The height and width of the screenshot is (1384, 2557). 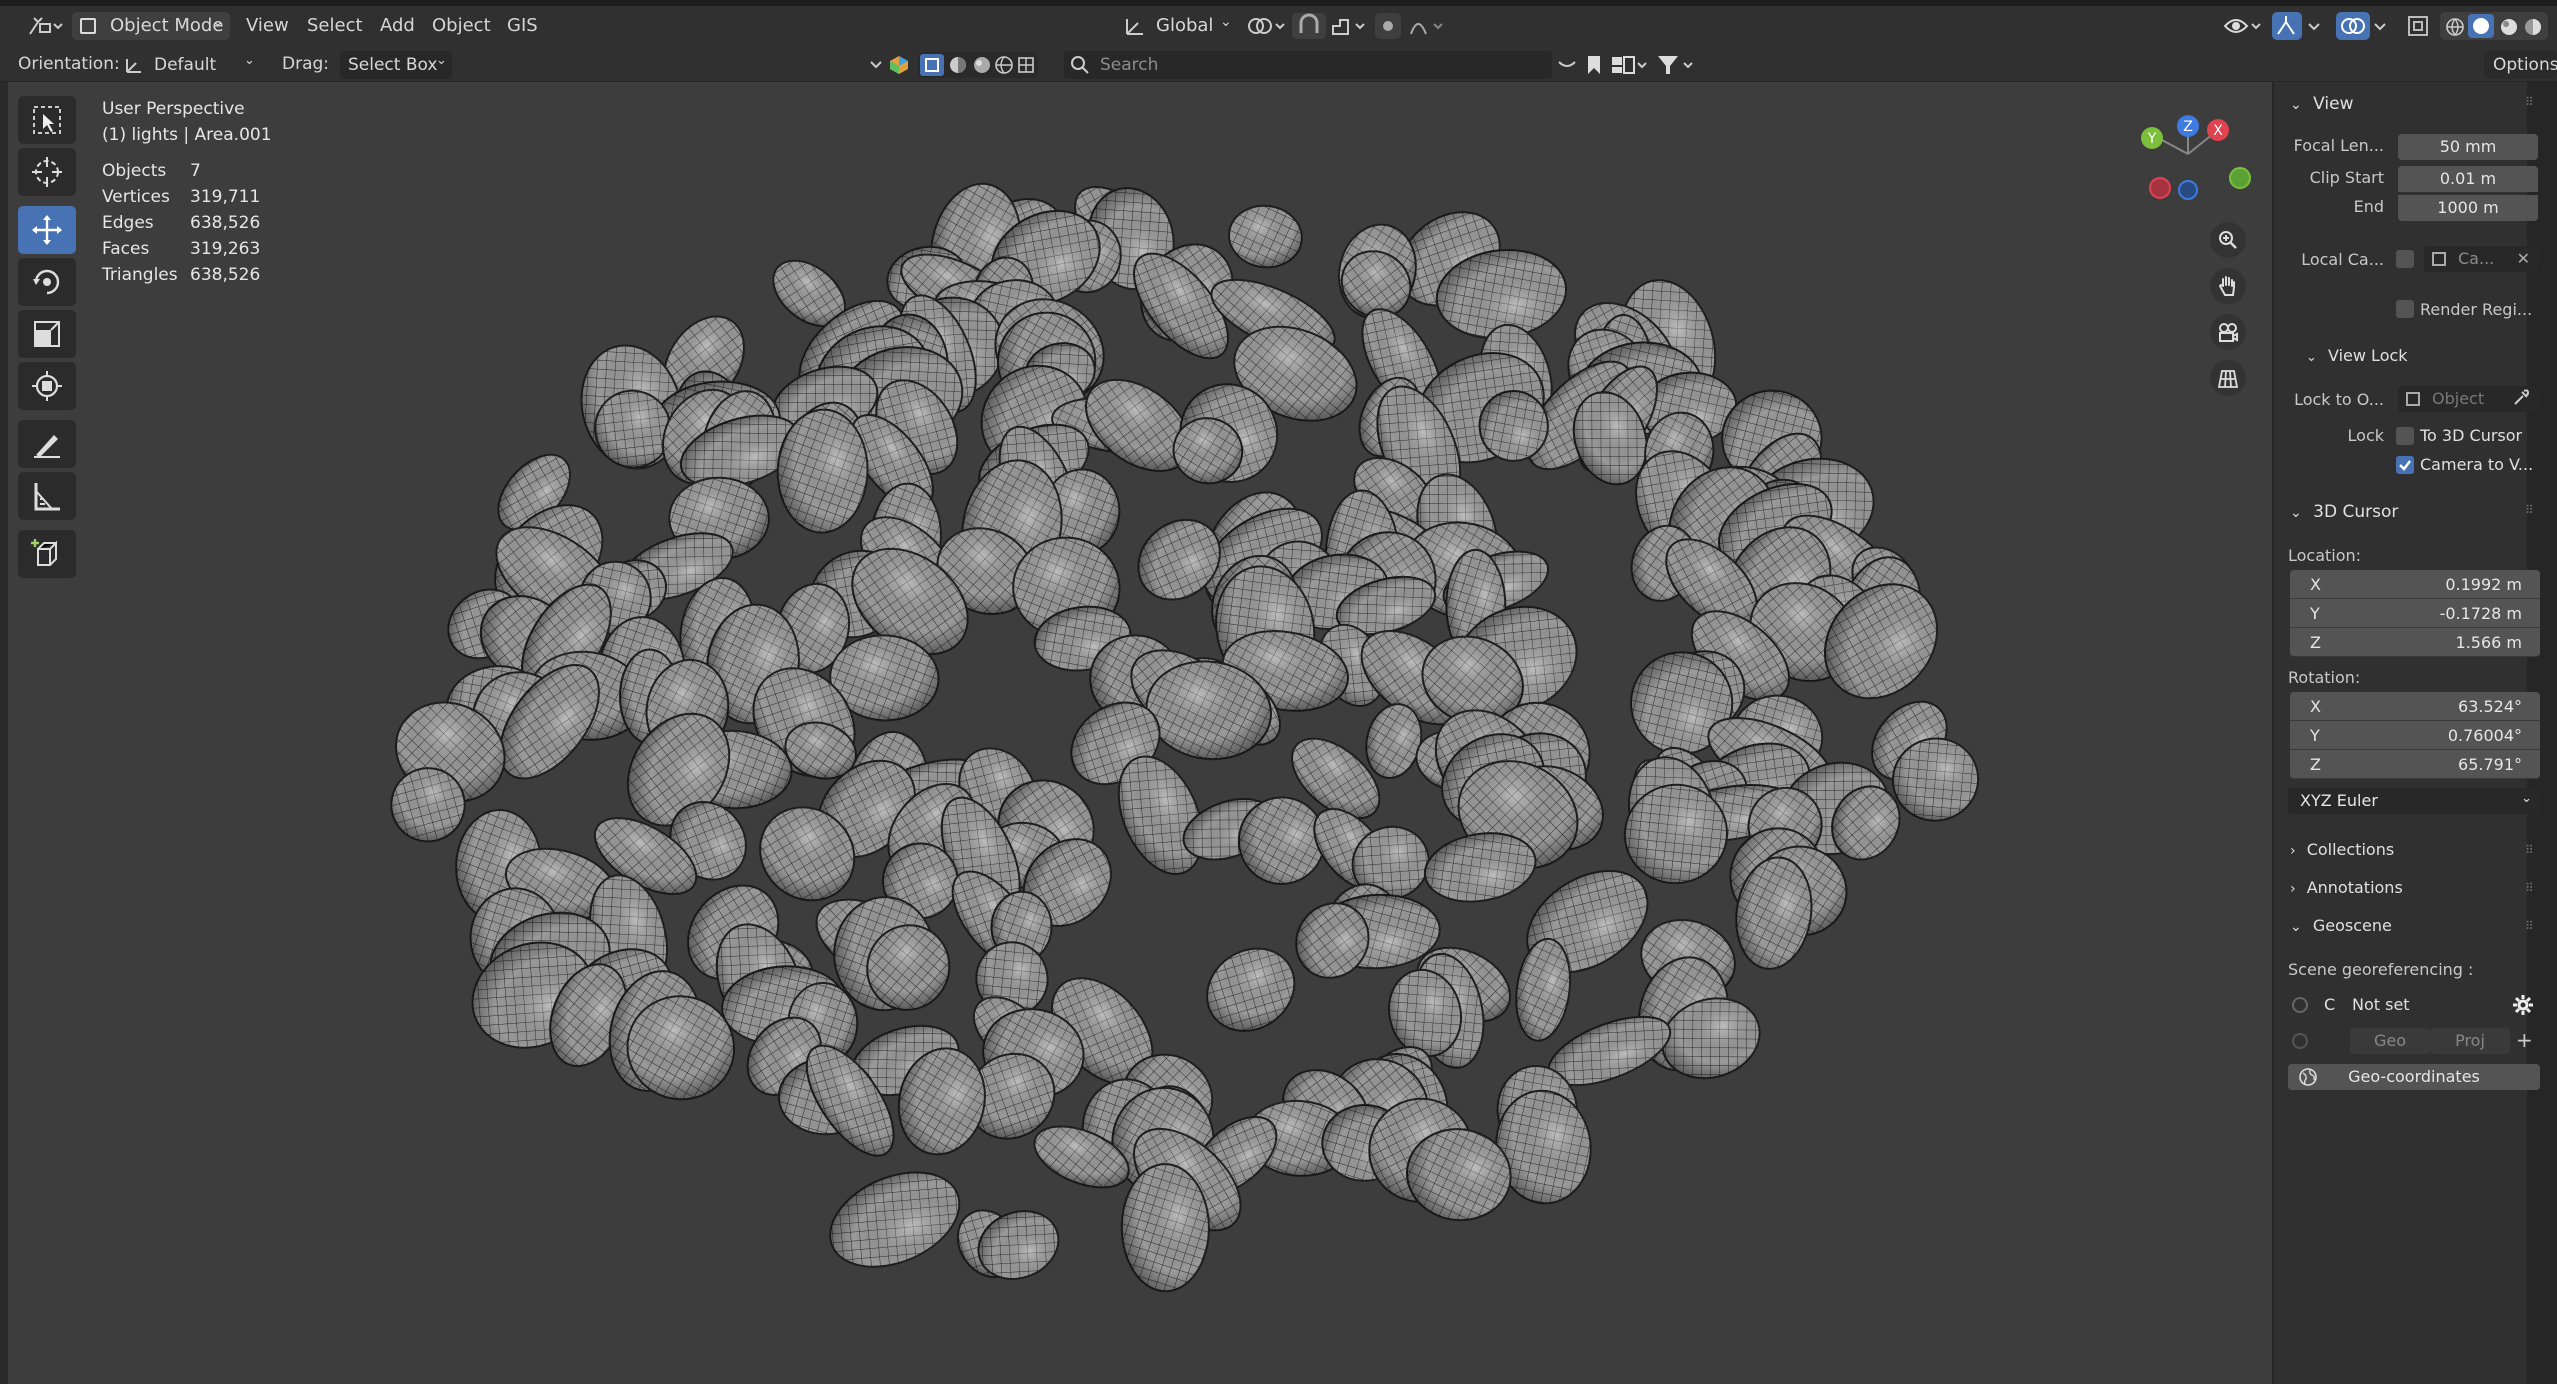 I want to click on object-filter-icon, so click(x=932, y=65).